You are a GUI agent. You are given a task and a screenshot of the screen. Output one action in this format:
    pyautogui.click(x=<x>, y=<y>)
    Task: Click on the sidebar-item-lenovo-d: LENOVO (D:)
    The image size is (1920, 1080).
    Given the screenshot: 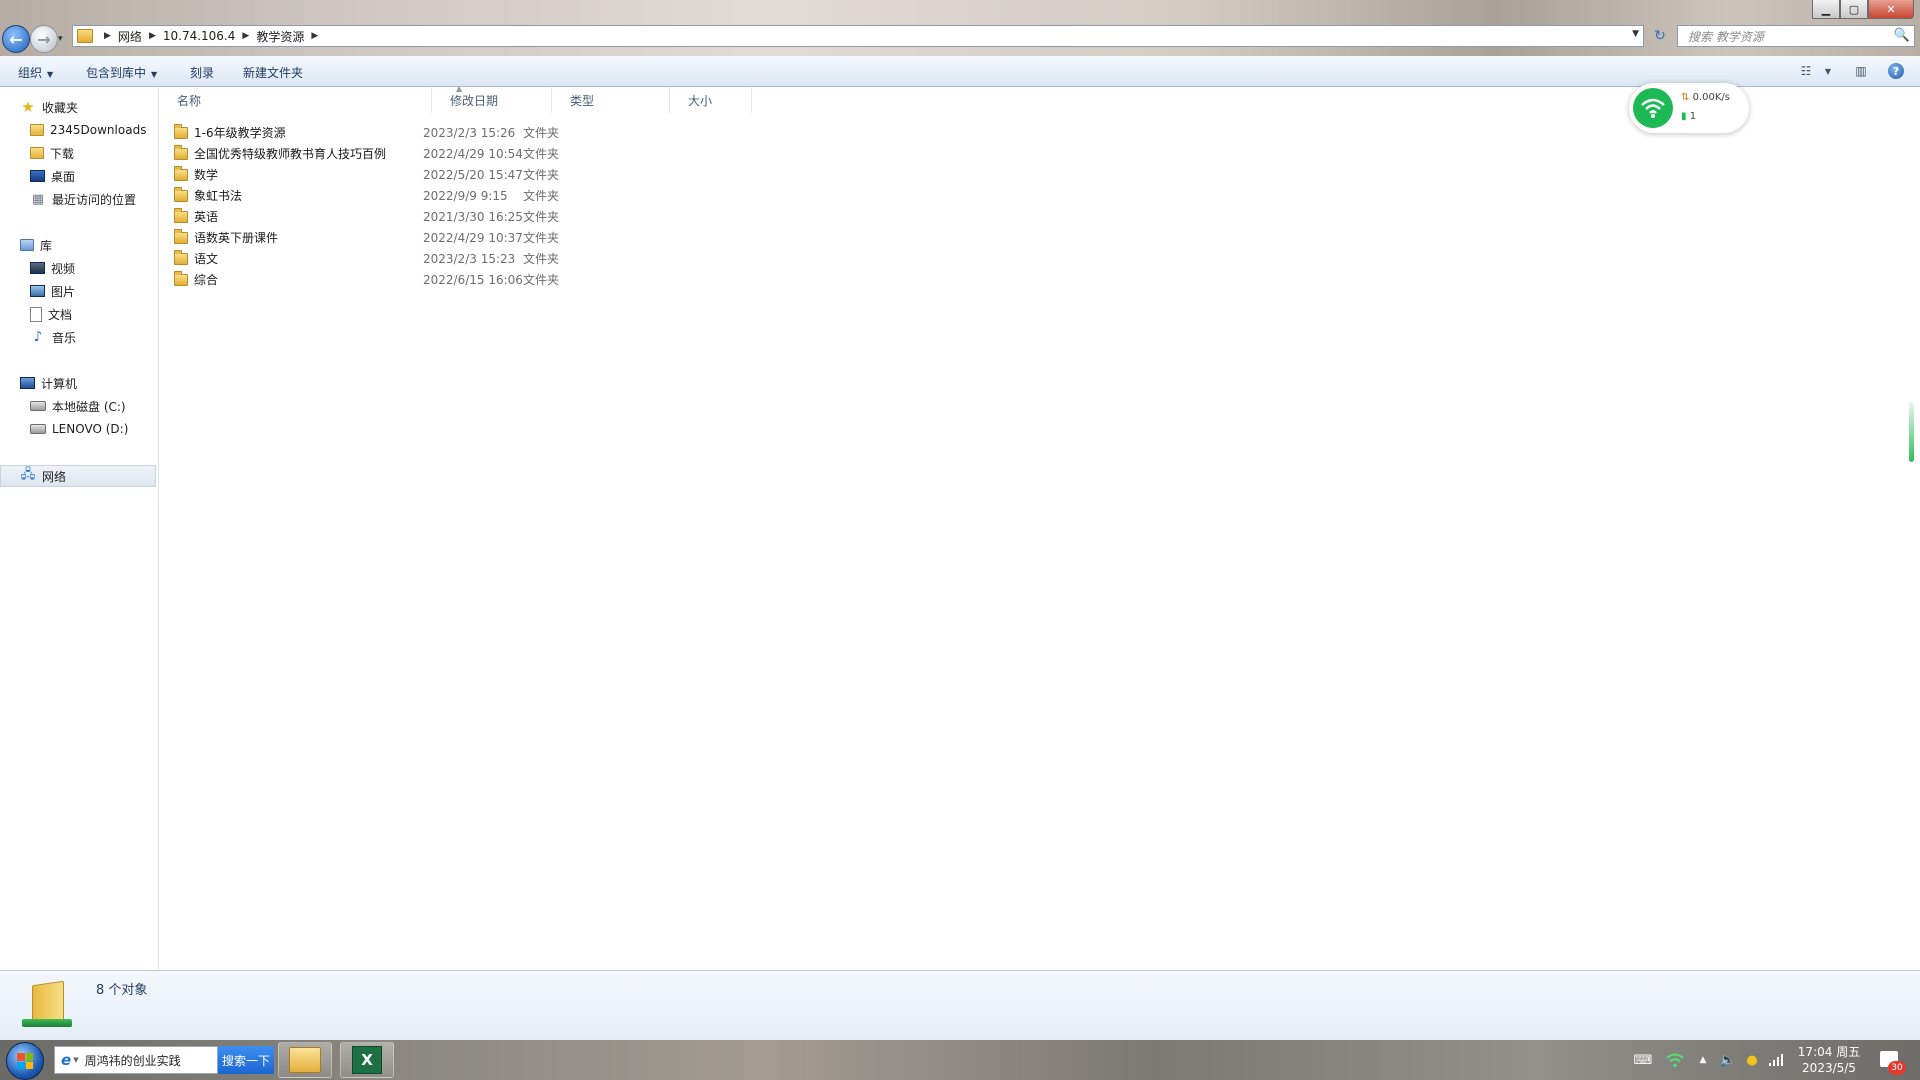 What is the action you would take?
    pyautogui.click(x=79, y=429)
    